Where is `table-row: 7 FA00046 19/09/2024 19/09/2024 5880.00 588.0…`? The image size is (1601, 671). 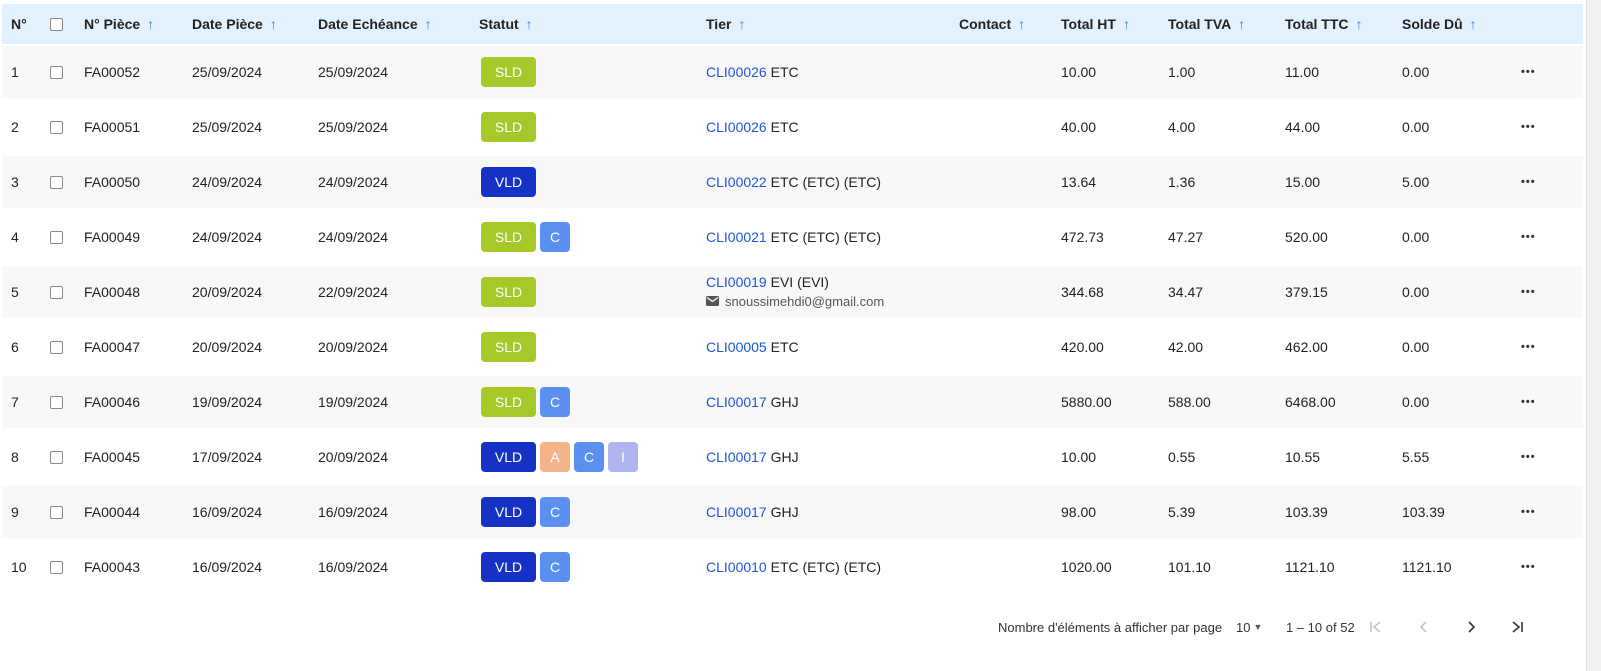
table-row: 7 FA00046 19/09/2024 19/09/2024 5880.00 588.0… is located at coordinates (792, 402).